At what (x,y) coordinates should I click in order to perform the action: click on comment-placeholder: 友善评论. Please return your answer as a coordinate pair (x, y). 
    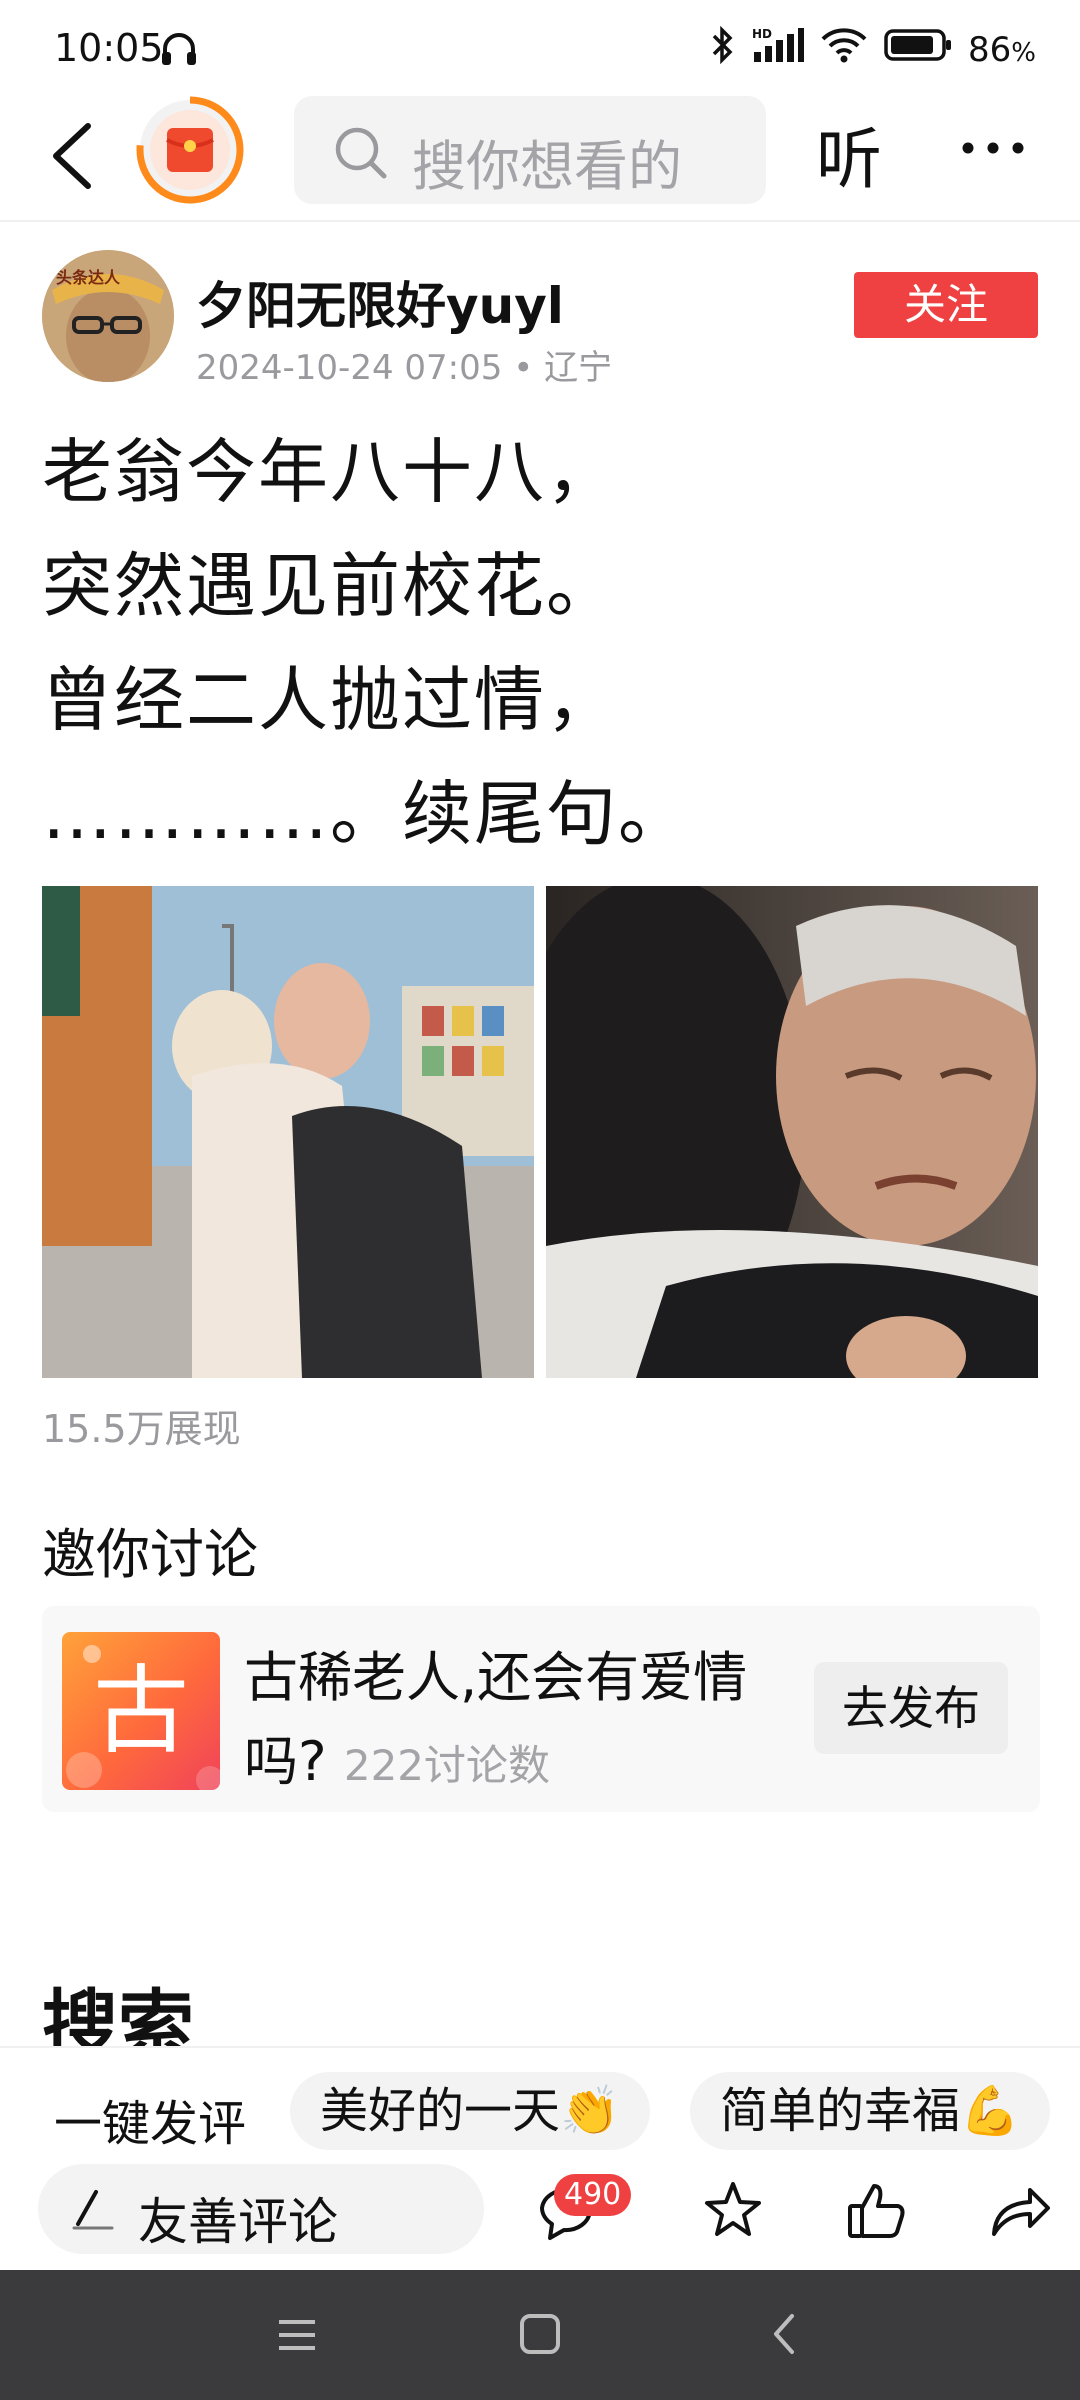
    Looking at the image, I should click on (238, 2222).